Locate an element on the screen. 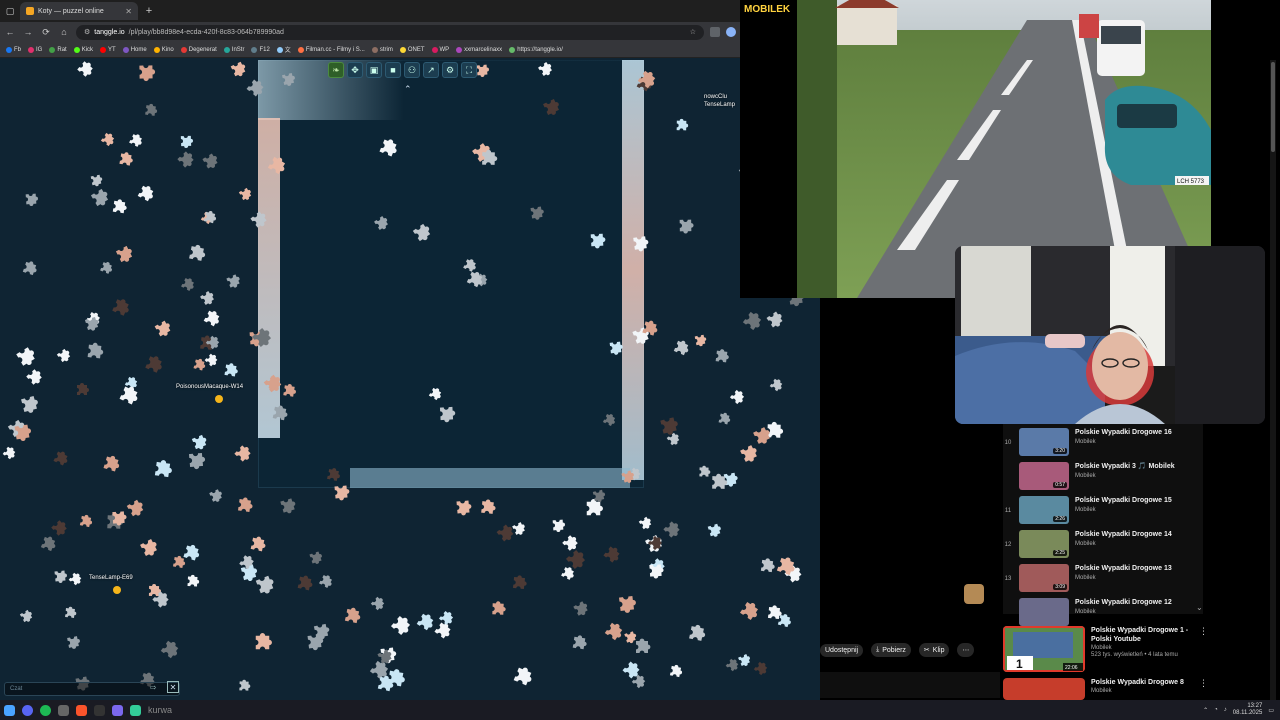 This screenshot has height=720, width=1280. bookmark-item: F12 is located at coordinates (260, 49).